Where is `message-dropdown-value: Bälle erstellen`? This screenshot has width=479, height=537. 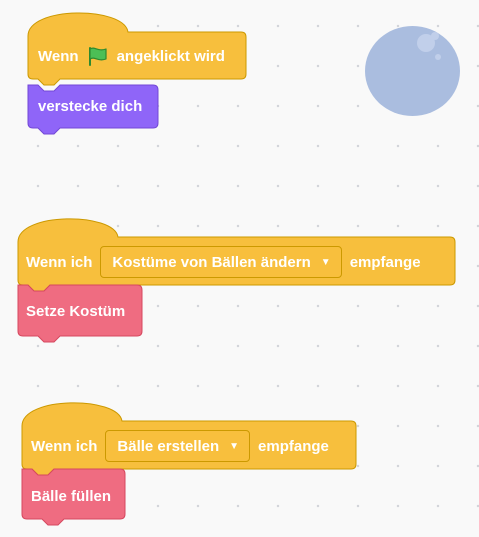 message-dropdown-value: Bälle erstellen is located at coordinates (168, 446).